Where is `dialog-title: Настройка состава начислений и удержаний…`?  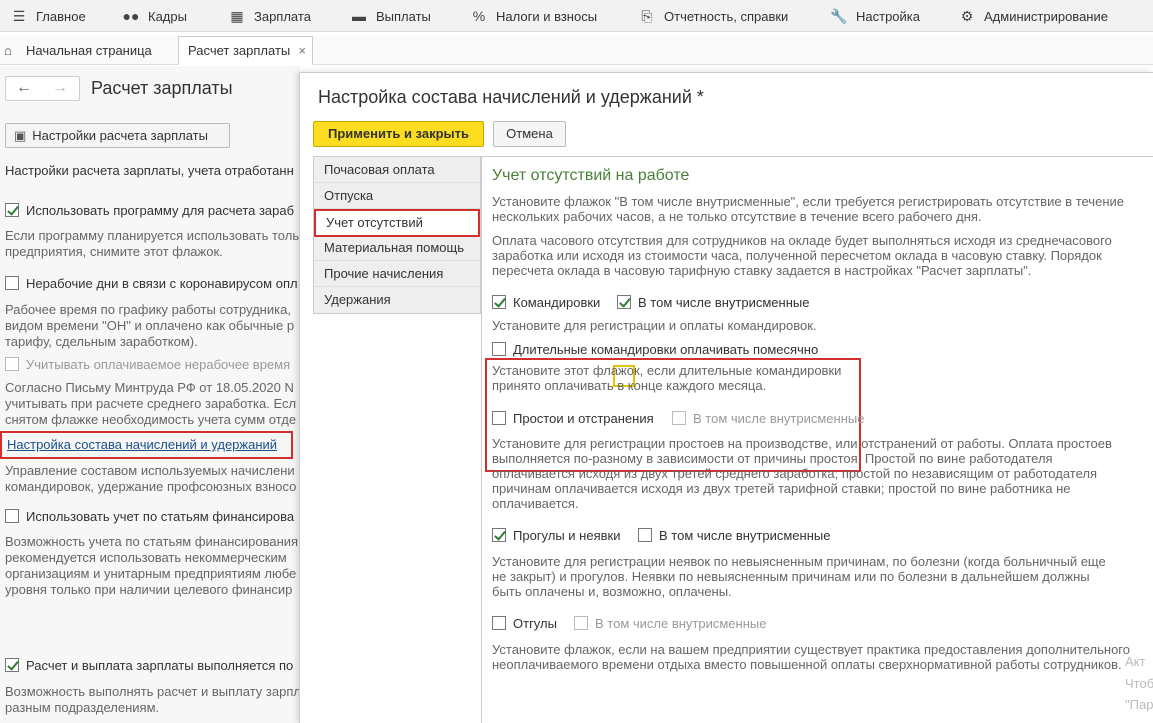 dialog-title: Настройка состава начислений и удержаний… is located at coordinates (511, 97).